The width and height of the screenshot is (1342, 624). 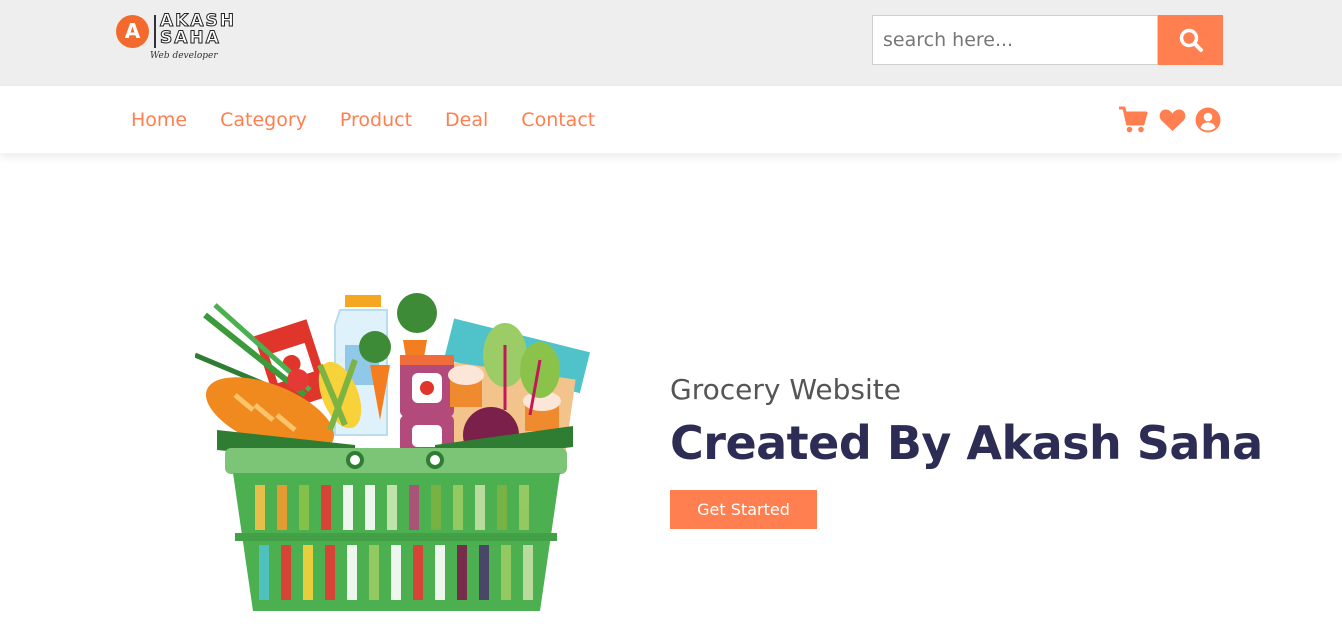 What do you see at coordinates (1133, 120) in the screenshot?
I see `shopping-cart-icon` at bounding box center [1133, 120].